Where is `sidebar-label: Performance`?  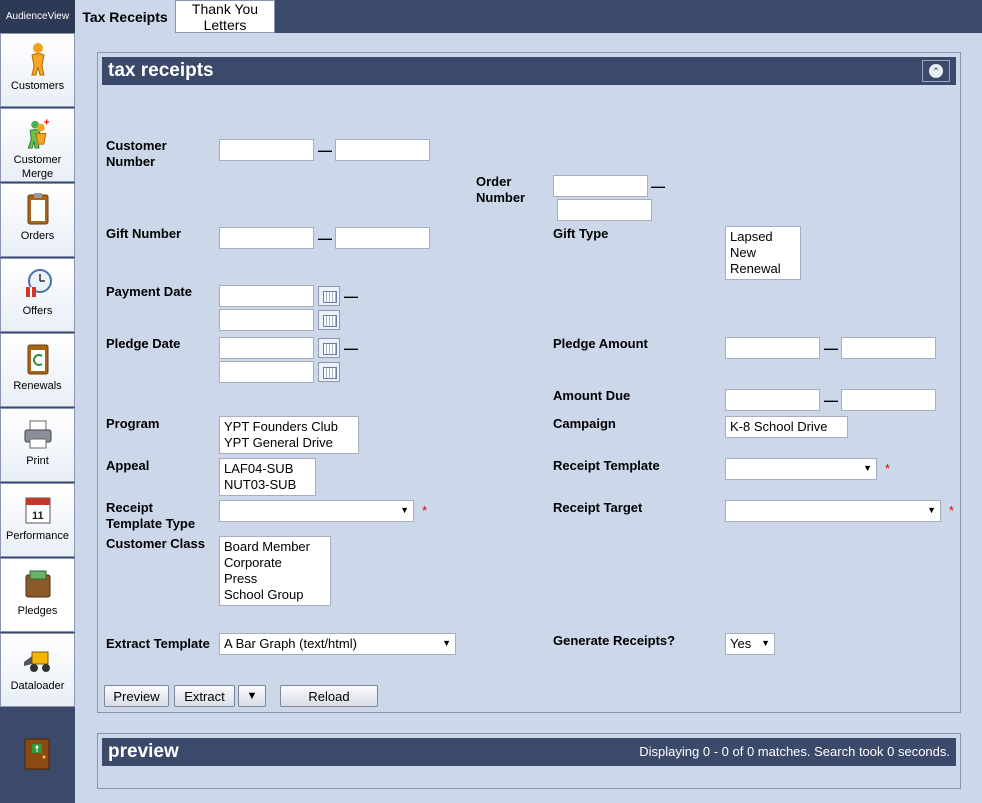 sidebar-label: Performance is located at coordinates (37, 536).